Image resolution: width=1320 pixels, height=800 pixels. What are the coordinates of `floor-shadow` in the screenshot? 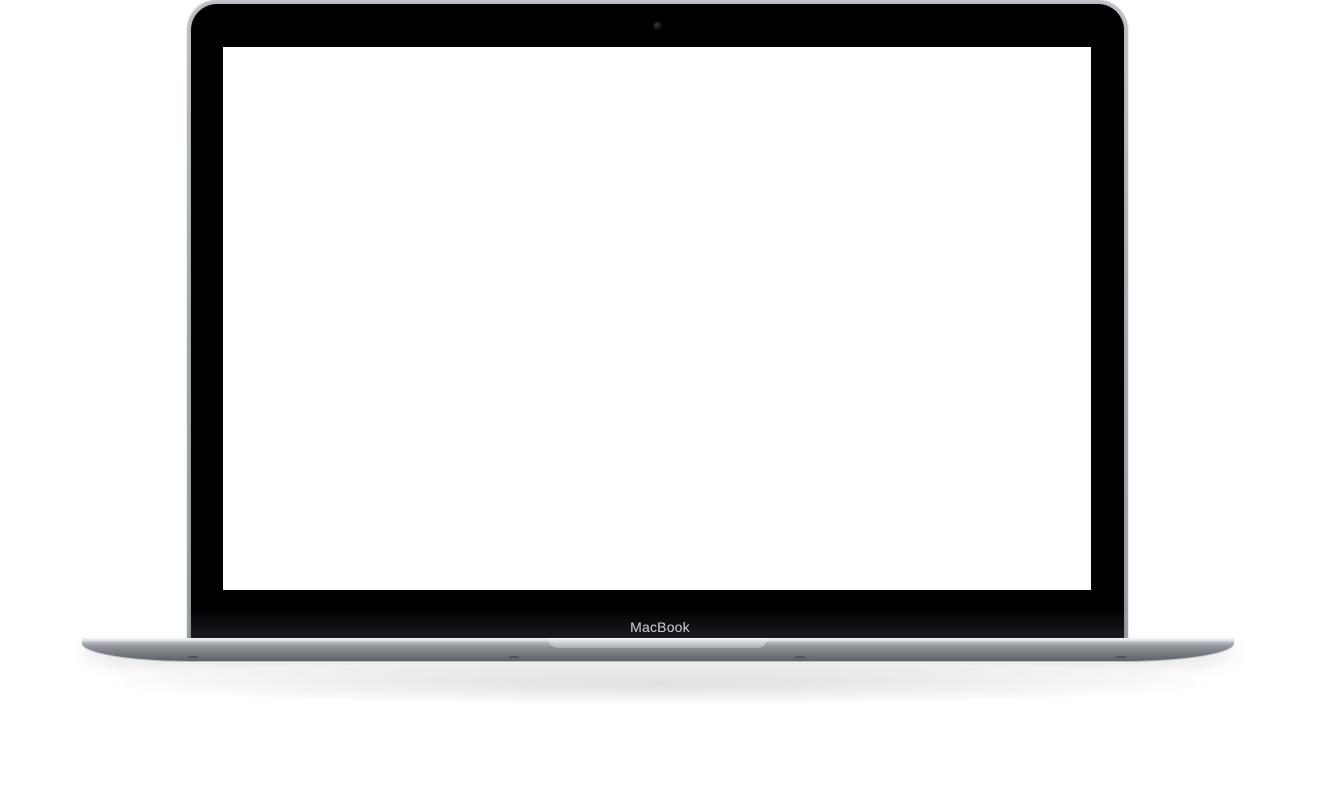 It's located at (660, 684).